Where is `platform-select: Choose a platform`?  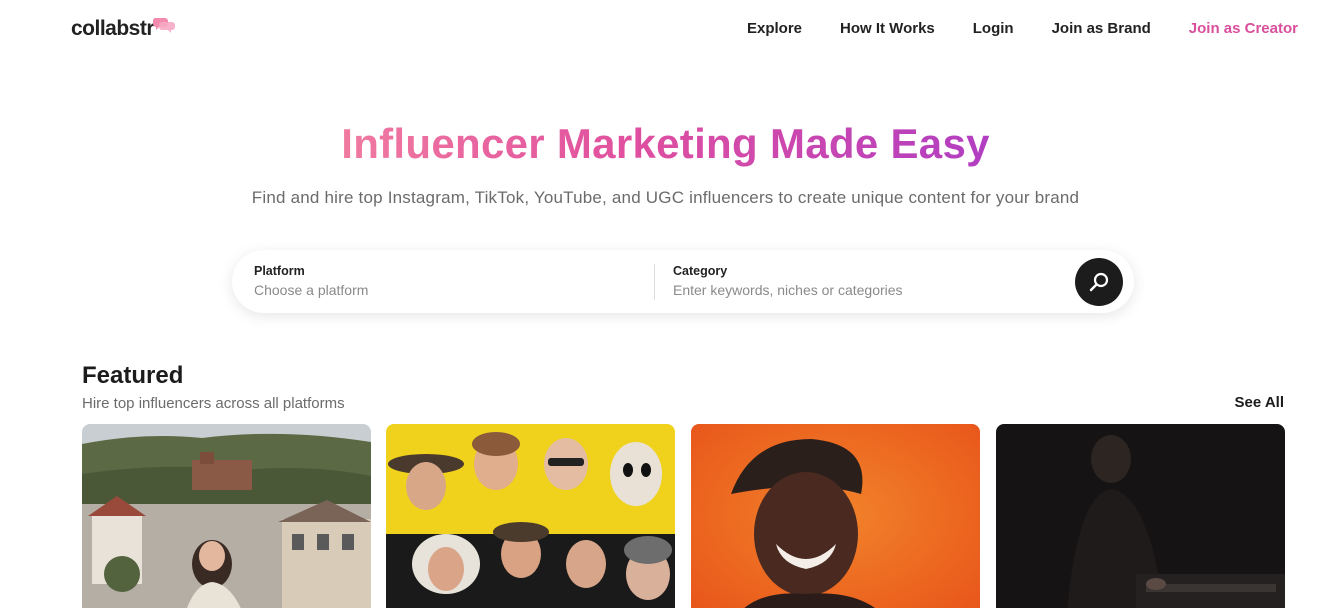
platform-select: Choose a platform is located at coordinates (449, 290).